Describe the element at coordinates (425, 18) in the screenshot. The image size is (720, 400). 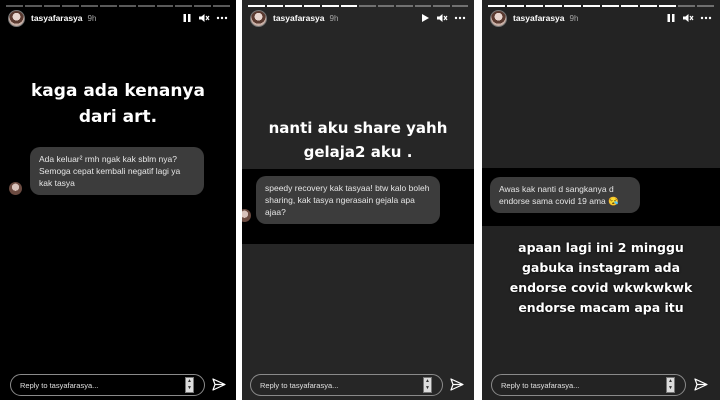
I see `play-icon` at that location.